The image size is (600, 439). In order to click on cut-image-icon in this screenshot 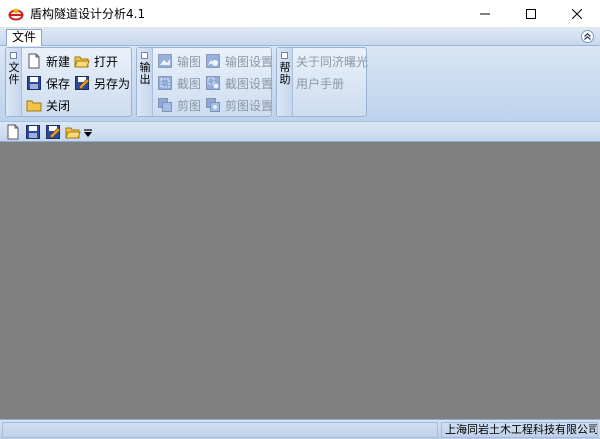, I will do `click(165, 105)`.